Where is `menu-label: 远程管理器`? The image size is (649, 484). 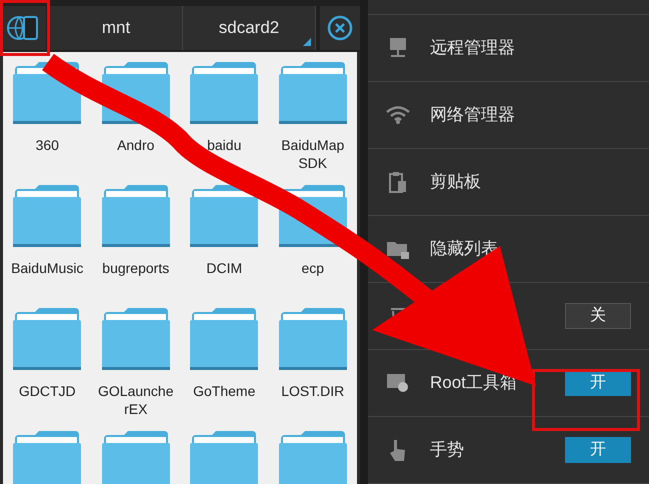 menu-label: 远程管理器 is located at coordinates (472, 48).